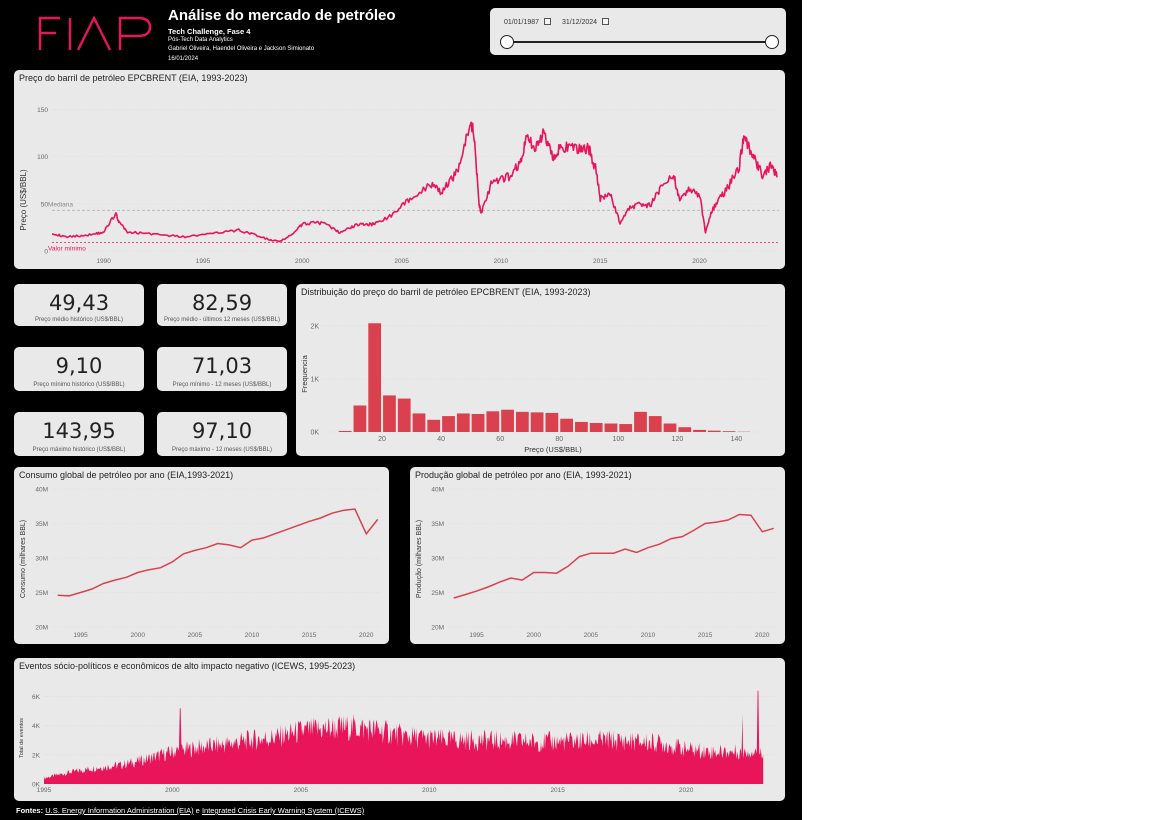 The height and width of the screenshot is (820, 1152). What do you see at coordinates (36, 726) in the screenshot?
I see `events-y-tick-label: 4K` at bounding box center [36, 726].